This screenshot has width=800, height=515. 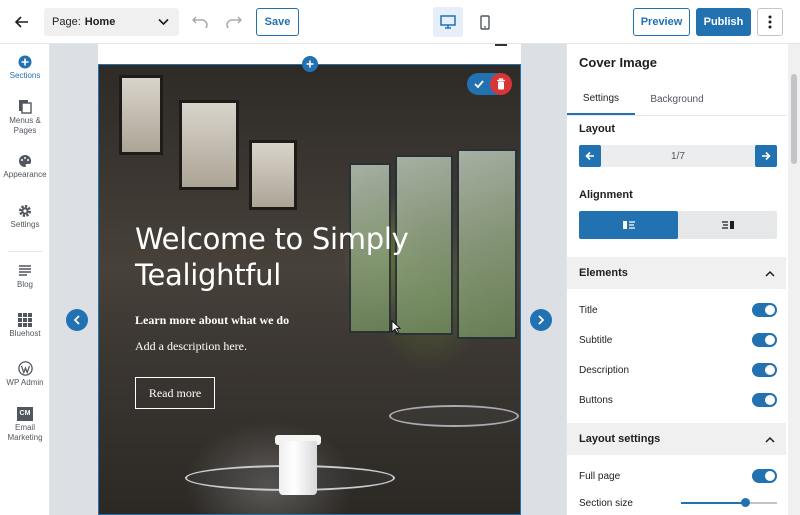 I want to click on section-size-label: Section size, so click(x=606, y=503).